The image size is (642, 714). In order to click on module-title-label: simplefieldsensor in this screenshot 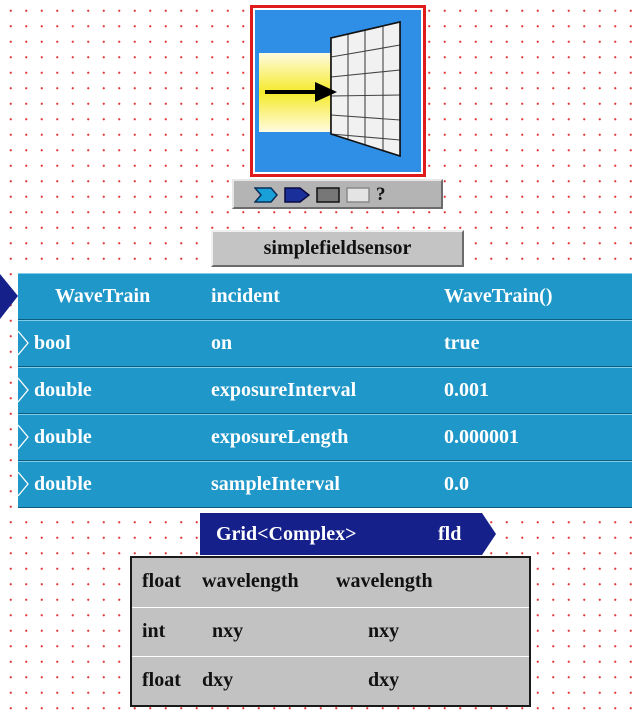, I will do `click(337, 248)`.